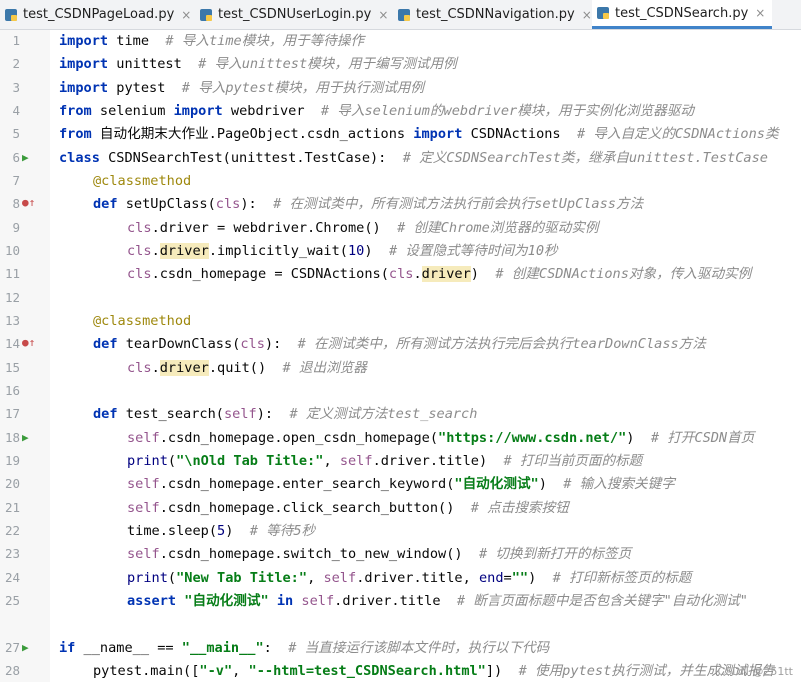 Image resolution: width=801 pixels, height=682 pixels. What do you see at coordinates (315, 578) in the screenshot?
I see `code-token: ,` at bounding box center [315, 578].